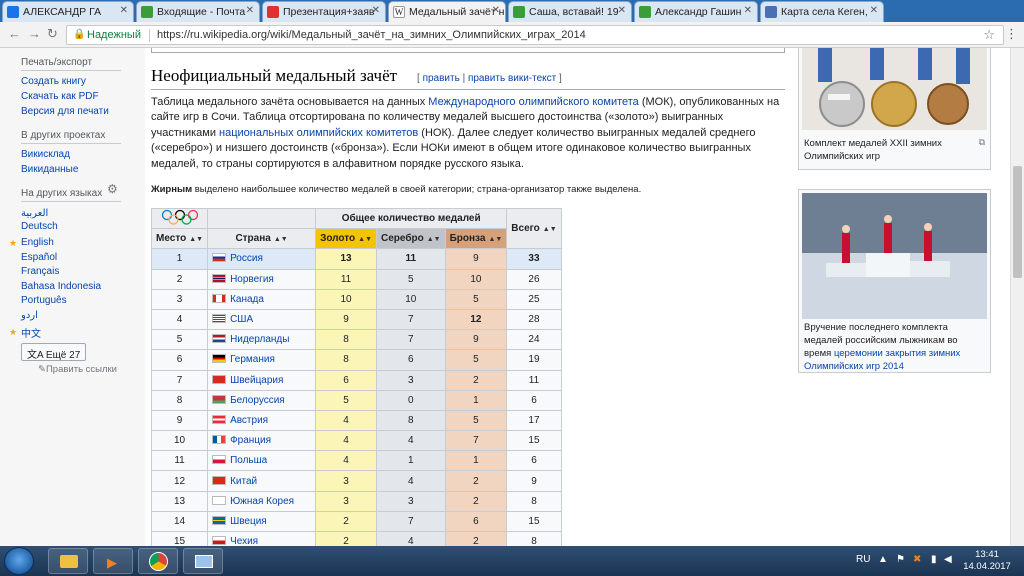 Image resolution: width=1024 pixels, height=576 pixels. Describe the element at coordinates (1017, 297) in the screenshot. I see `scrollbar` at that location.